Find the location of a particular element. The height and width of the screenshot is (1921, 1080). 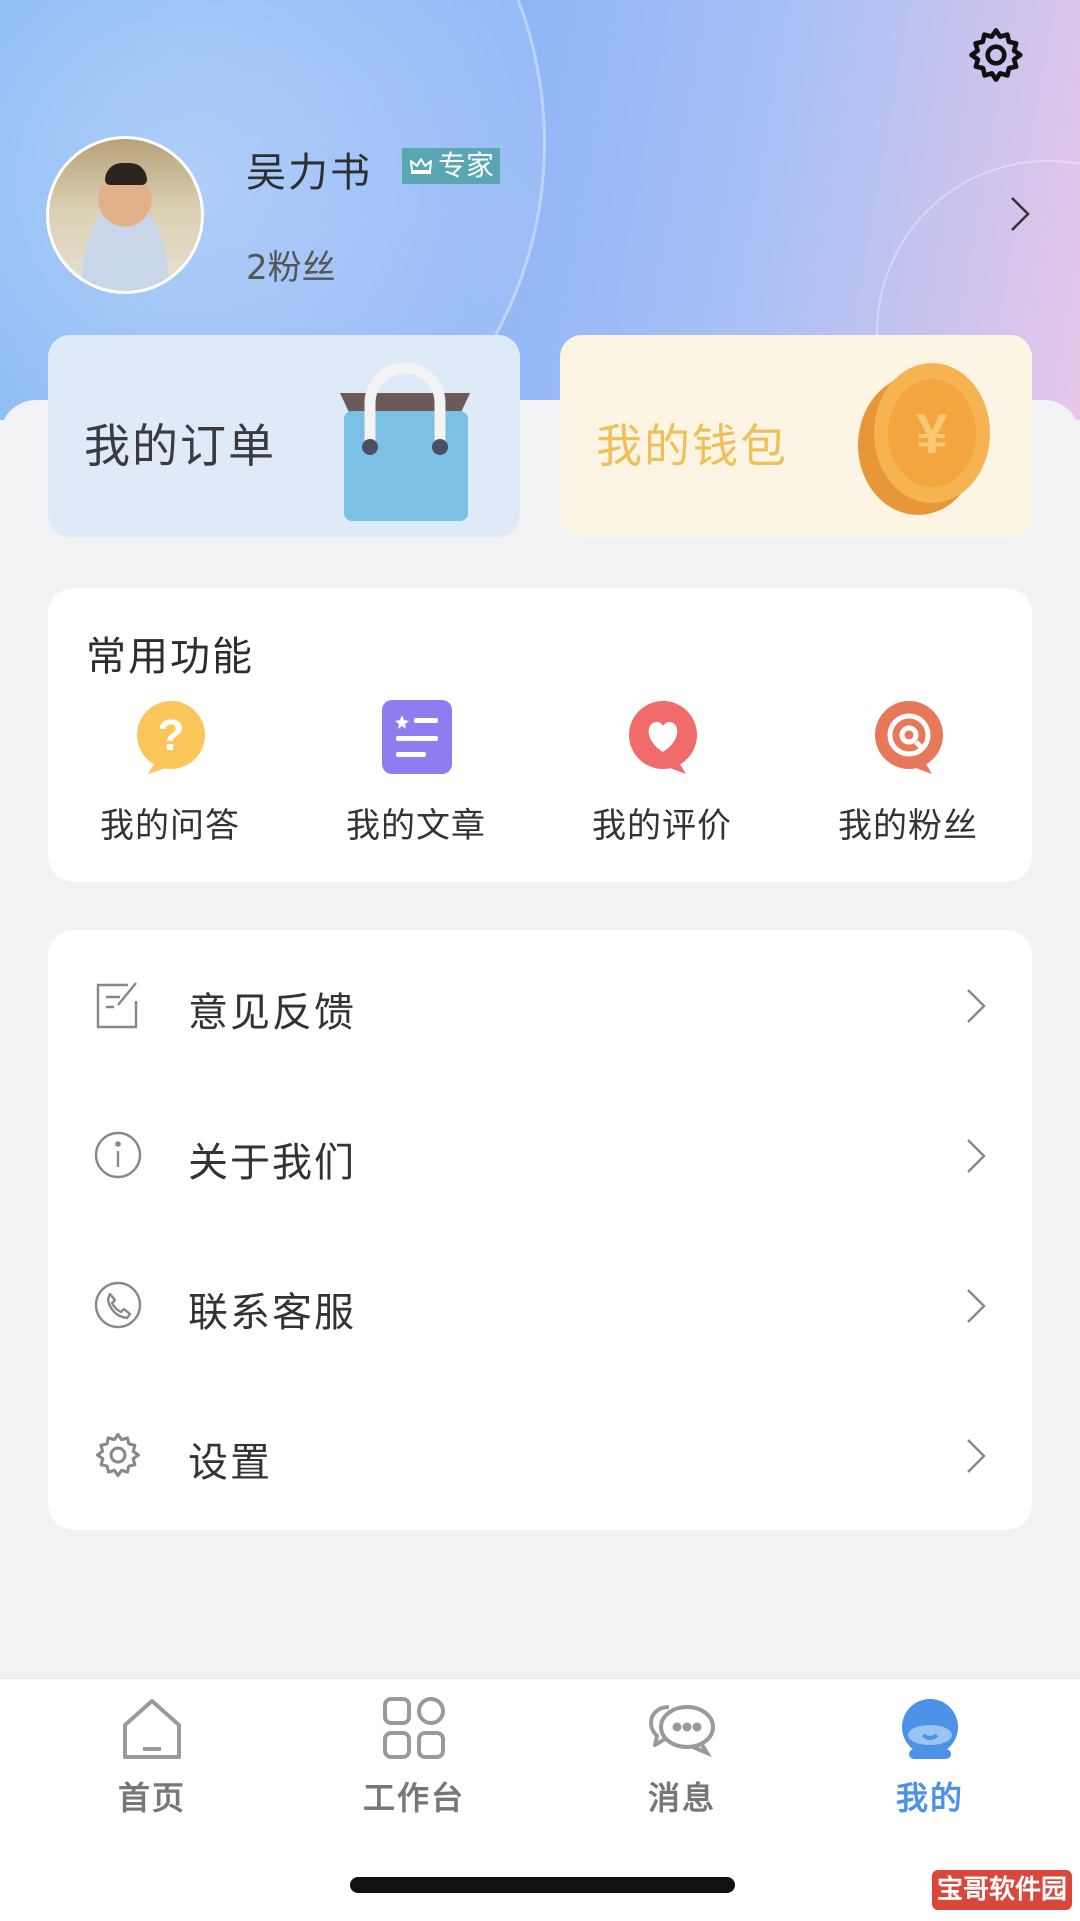

tab-label: 消息 is located at coordinates (681, 1798).